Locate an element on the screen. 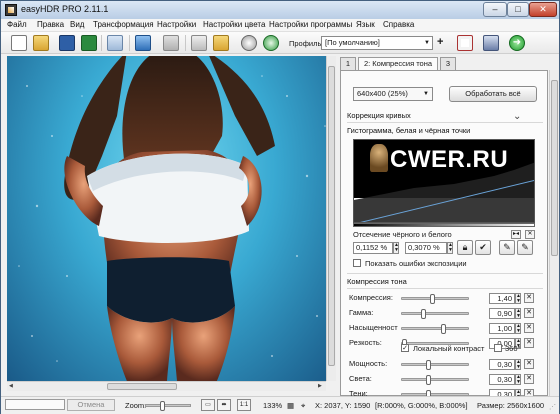 This screenshot has width=560, height=414. curves-header: Коррекция кривых is located at coordinates (379, 115).